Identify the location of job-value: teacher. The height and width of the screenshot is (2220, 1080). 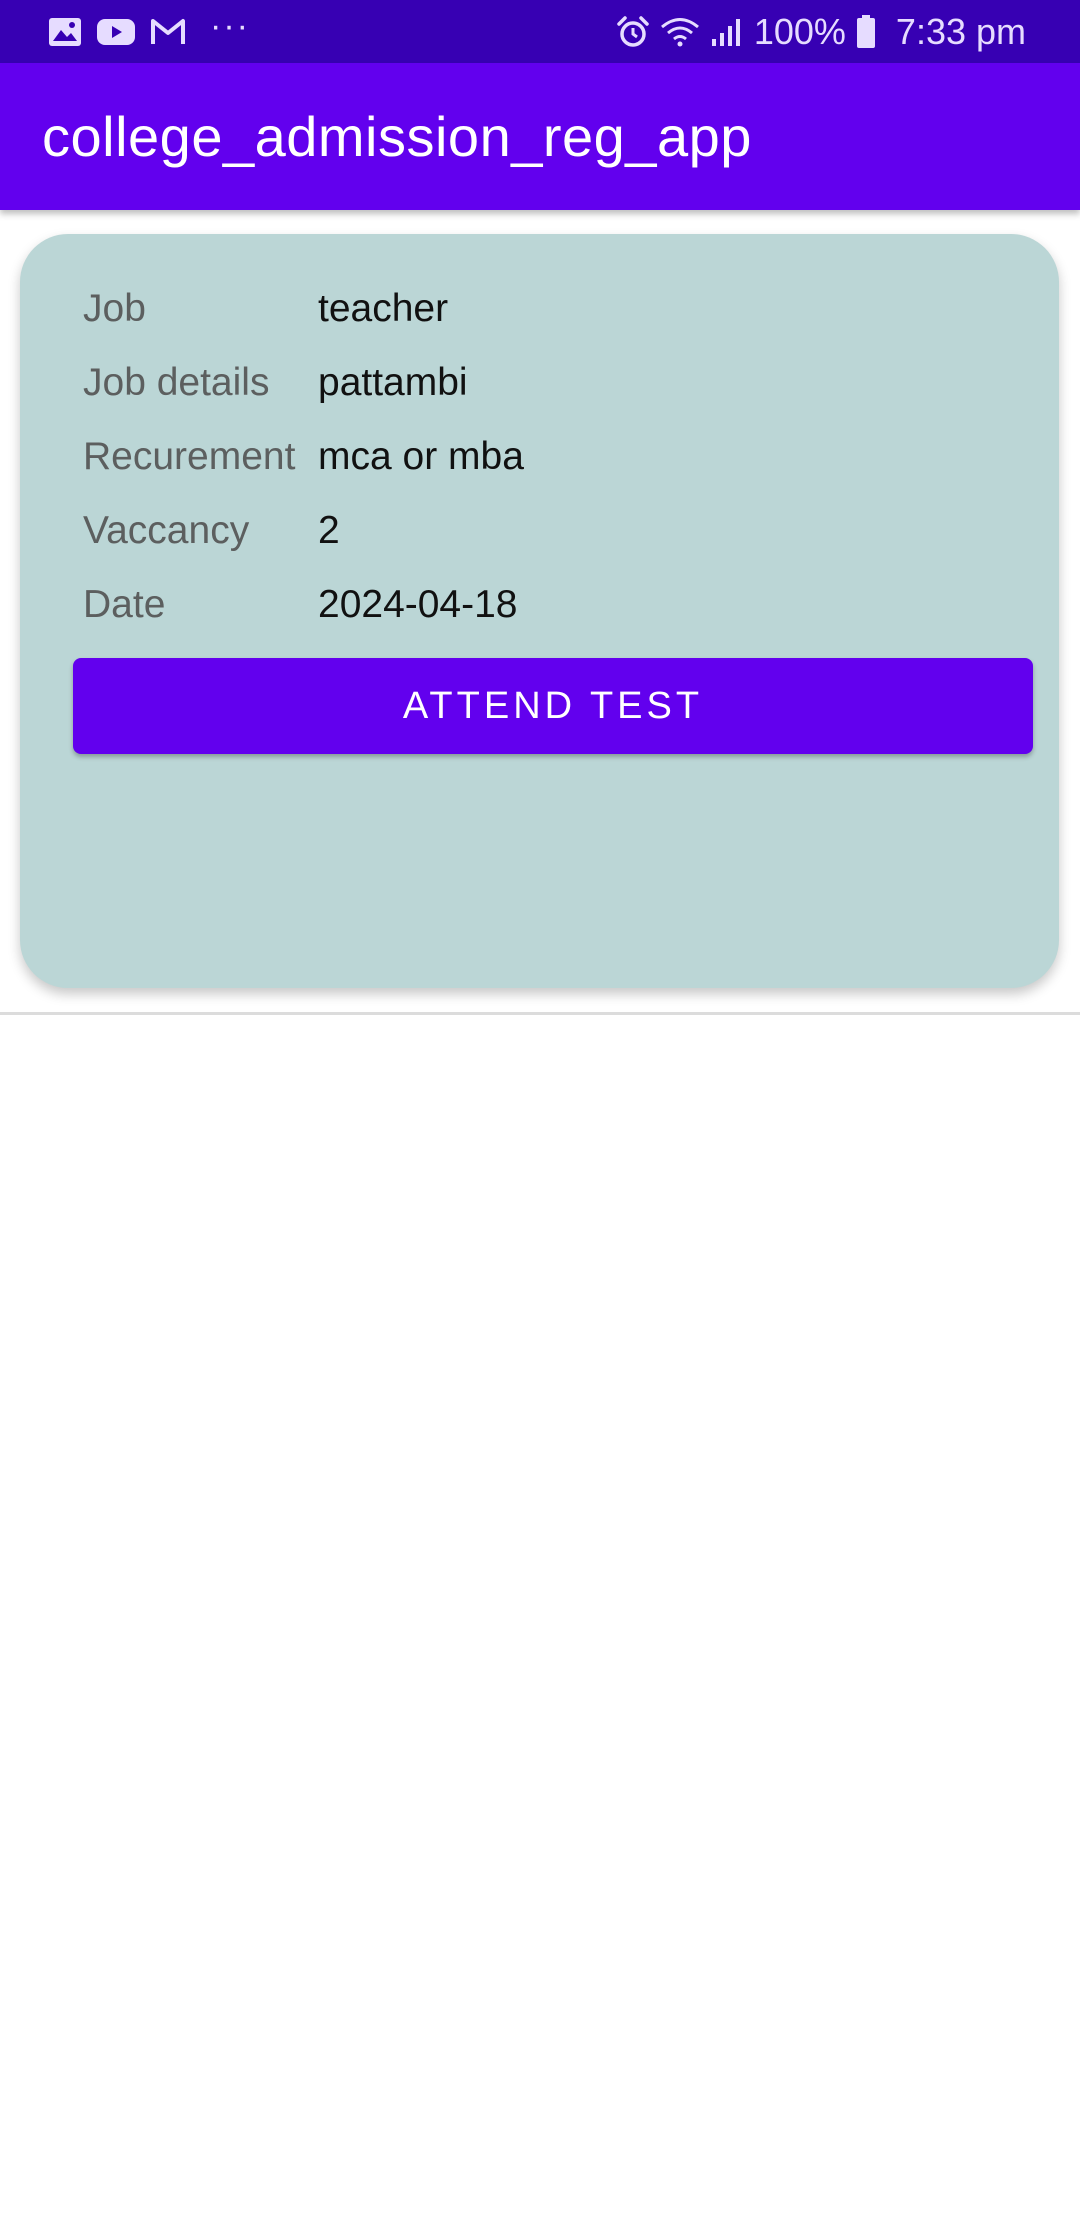
(383, 308).